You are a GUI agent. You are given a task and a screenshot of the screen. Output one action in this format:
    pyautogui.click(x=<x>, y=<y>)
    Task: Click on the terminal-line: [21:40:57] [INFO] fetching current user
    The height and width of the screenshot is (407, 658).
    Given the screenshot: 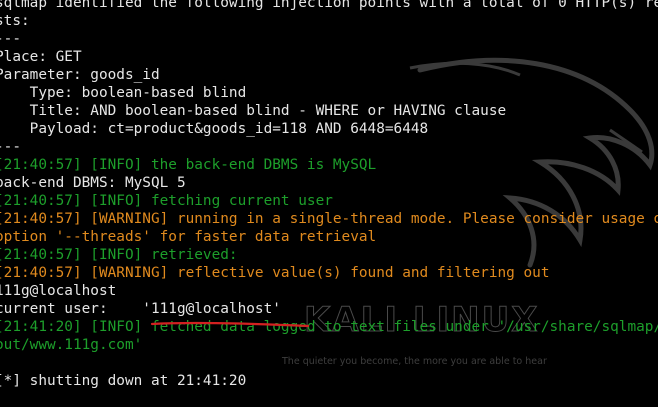 What is the action you would take?
    pyautogui.click(x=166, y=201)
    